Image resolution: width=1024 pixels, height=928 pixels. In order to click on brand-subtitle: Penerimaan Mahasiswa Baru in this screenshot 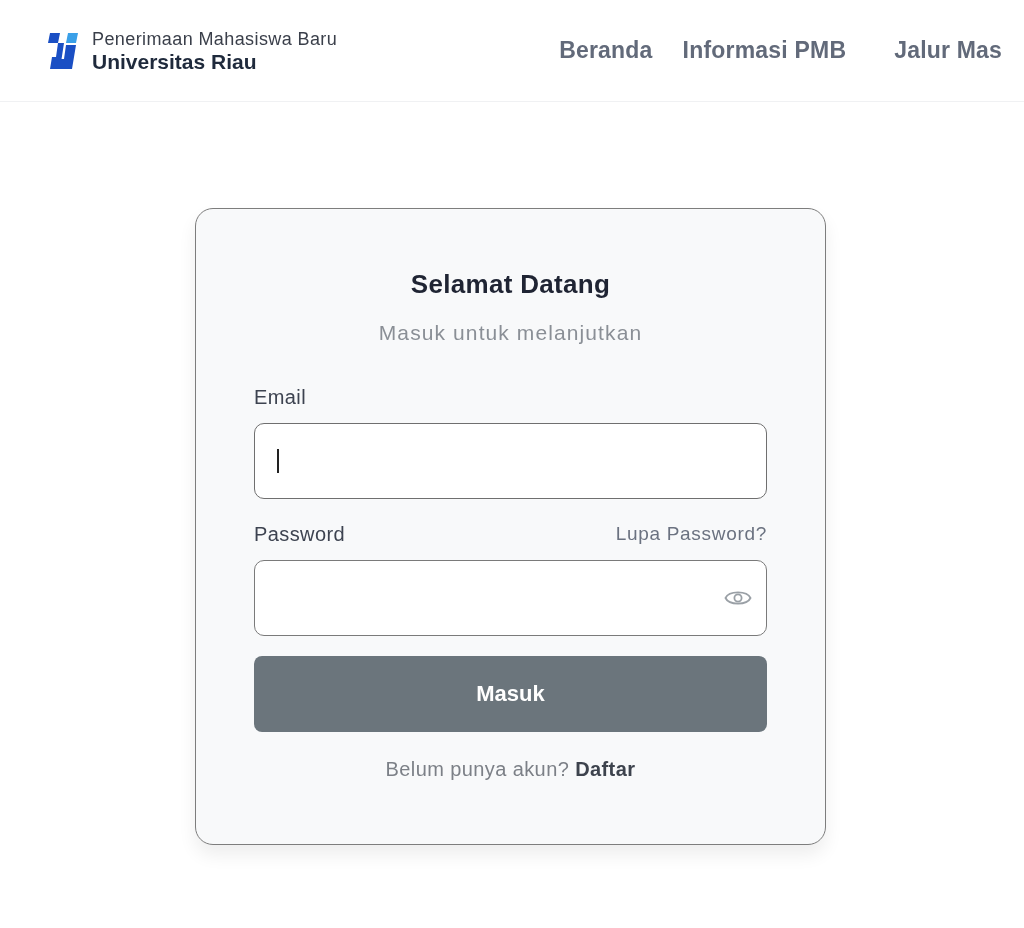, I will do `click(215, 39)`.